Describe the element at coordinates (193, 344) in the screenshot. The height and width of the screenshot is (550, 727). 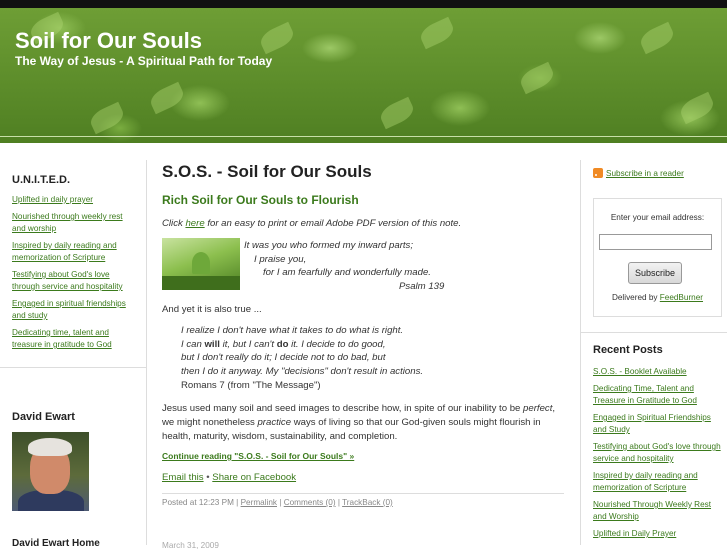
I see `quote-text: I can` at that location.